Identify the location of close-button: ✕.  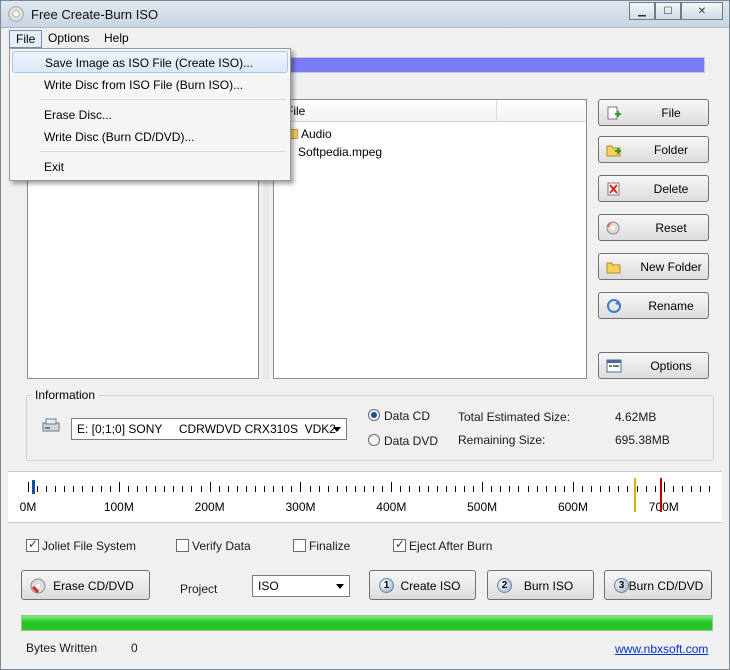
(702, 11).